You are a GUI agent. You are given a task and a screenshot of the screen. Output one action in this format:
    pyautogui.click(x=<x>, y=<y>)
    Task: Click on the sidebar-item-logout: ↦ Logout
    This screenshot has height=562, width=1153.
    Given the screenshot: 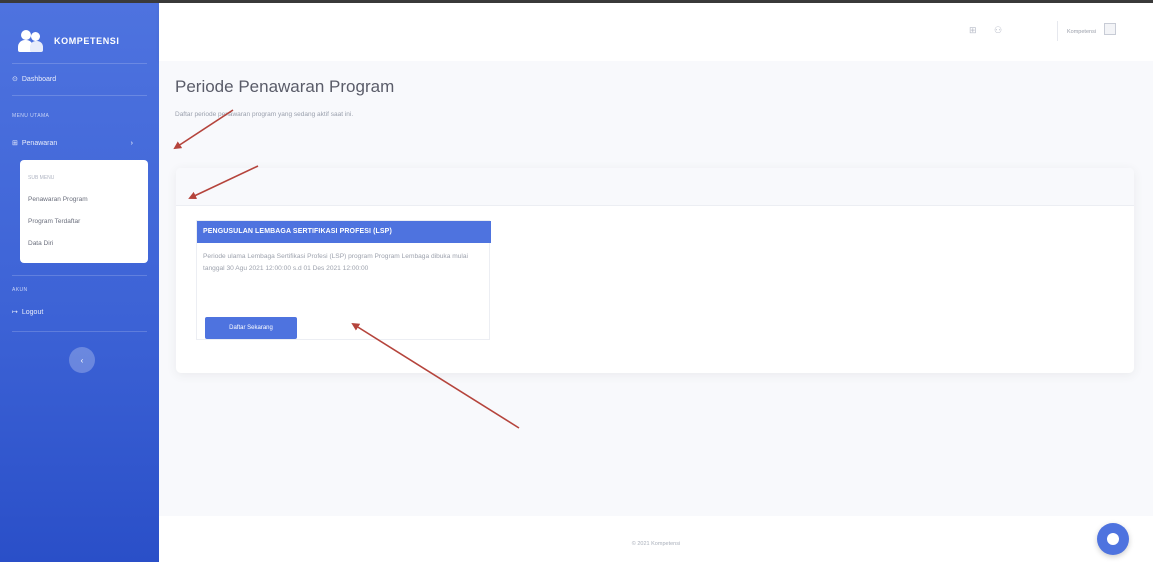 What is the action you would take?
    pyautogui.click(x=28, y=312)
    